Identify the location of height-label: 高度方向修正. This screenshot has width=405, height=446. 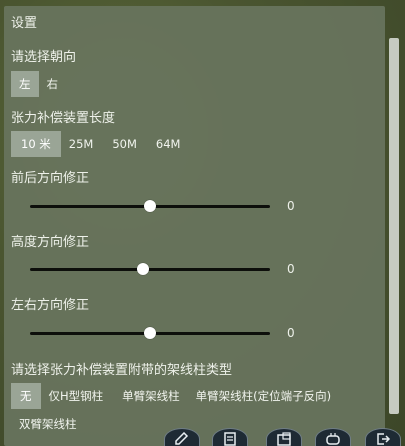
(50, 242).